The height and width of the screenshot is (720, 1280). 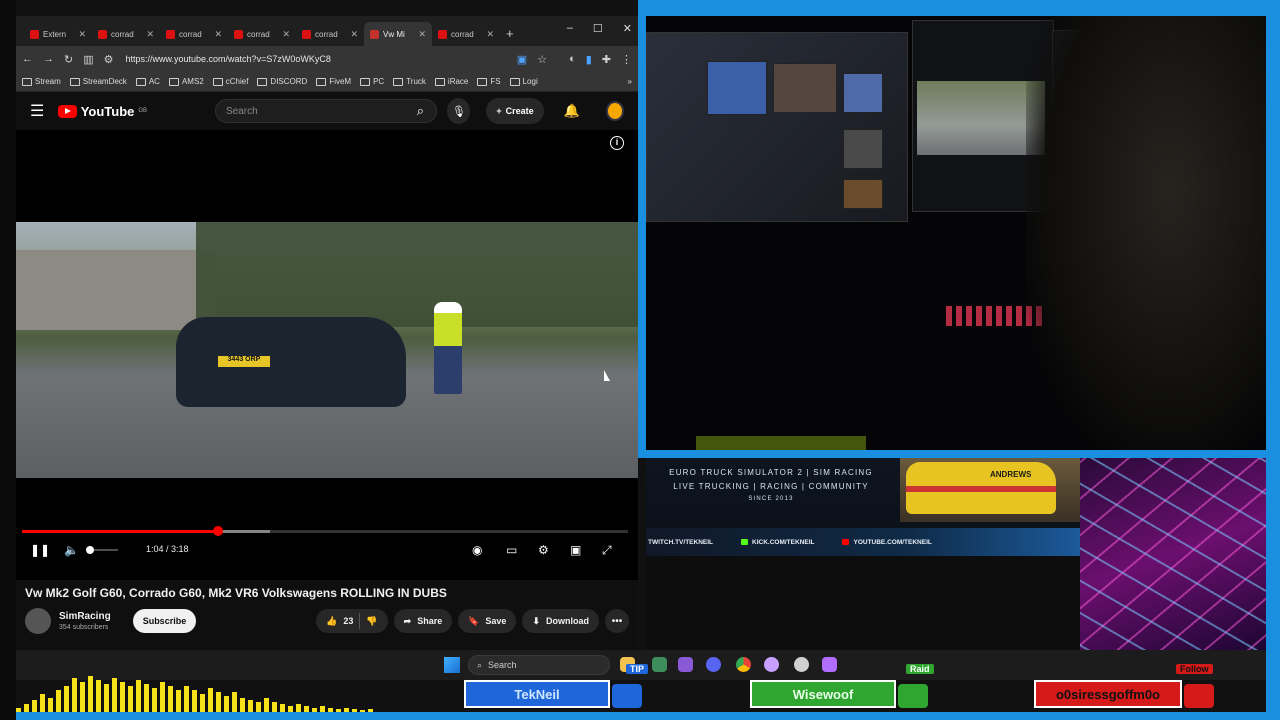 I want to click on bookmark-item: DISCORD, so click(x=282, y=81).